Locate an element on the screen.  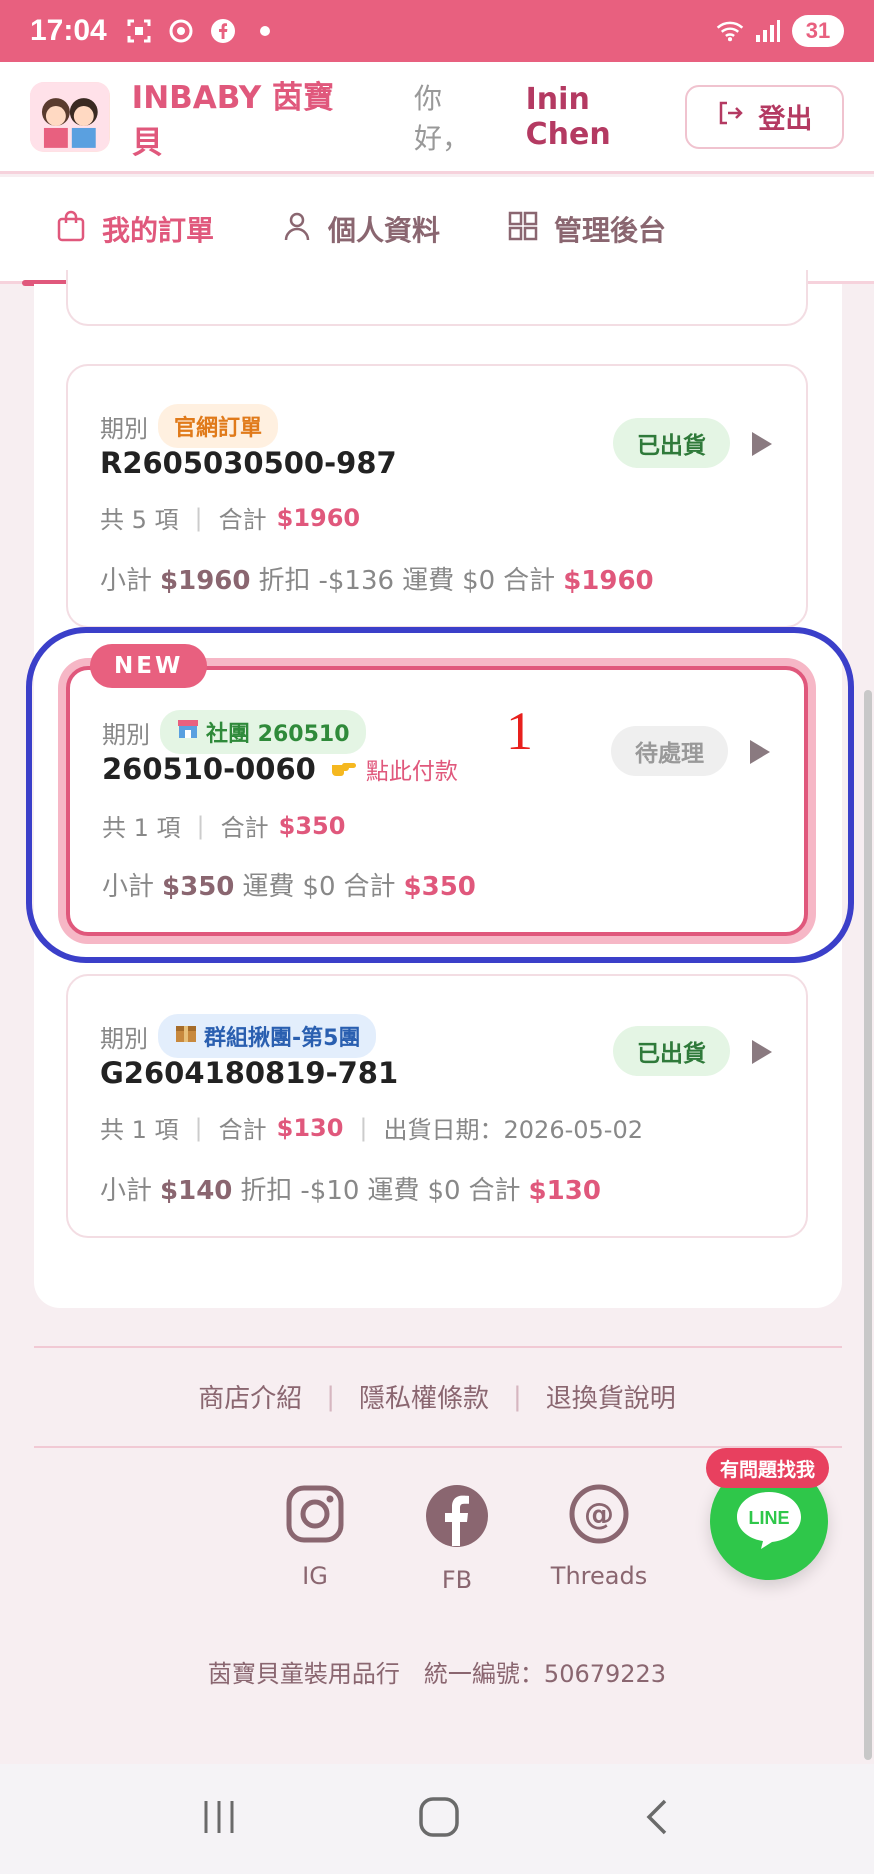
signal-icon is located at coordinates (768, 31).